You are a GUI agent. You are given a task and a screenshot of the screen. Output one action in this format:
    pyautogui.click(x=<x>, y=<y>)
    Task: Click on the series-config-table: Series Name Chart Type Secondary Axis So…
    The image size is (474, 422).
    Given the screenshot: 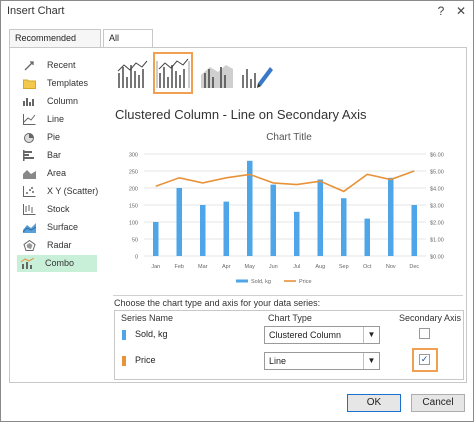 What is the action you would take?
    pyautogui.click(x=289, y=345)
    